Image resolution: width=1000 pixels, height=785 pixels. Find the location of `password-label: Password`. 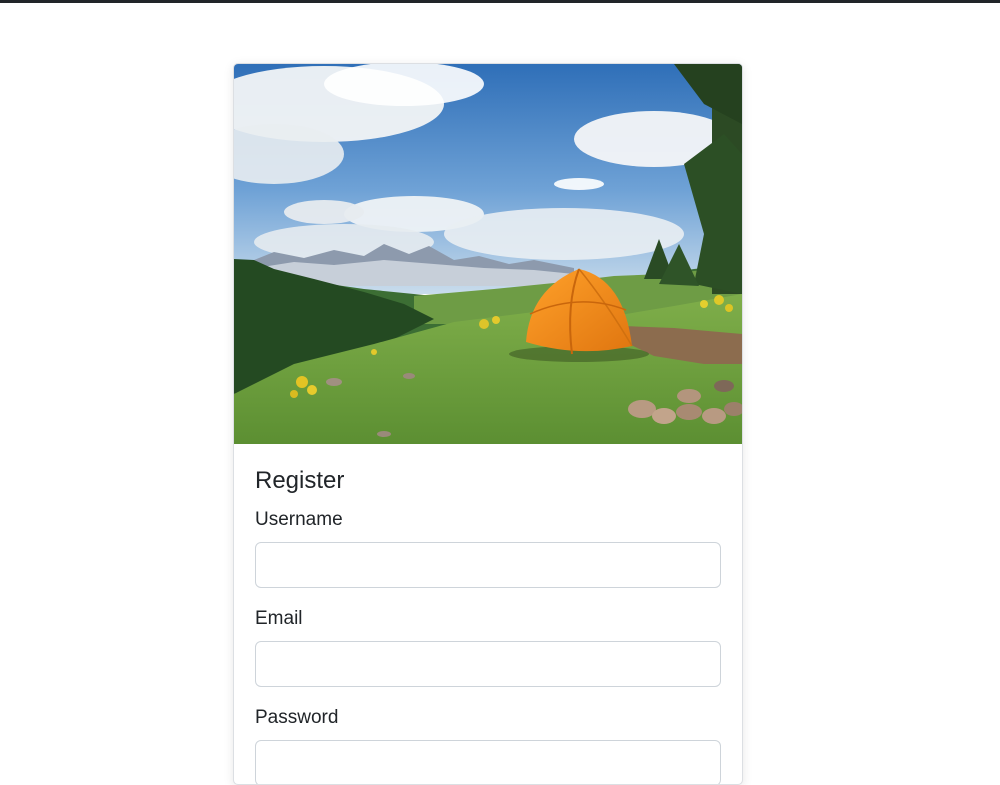

password-label: Password is located at coordinates (297, 717).